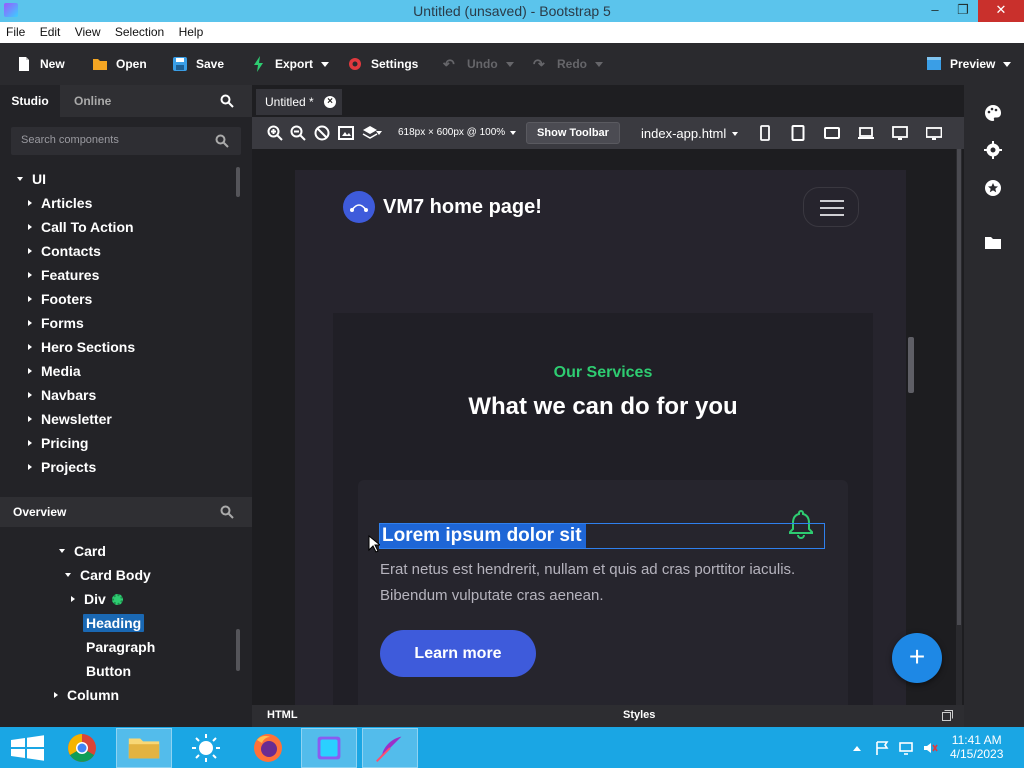 Image resolution: width=1024 pixels, height=768 pixels. I want to click on maximize-button: ❐, so click(963, 11).